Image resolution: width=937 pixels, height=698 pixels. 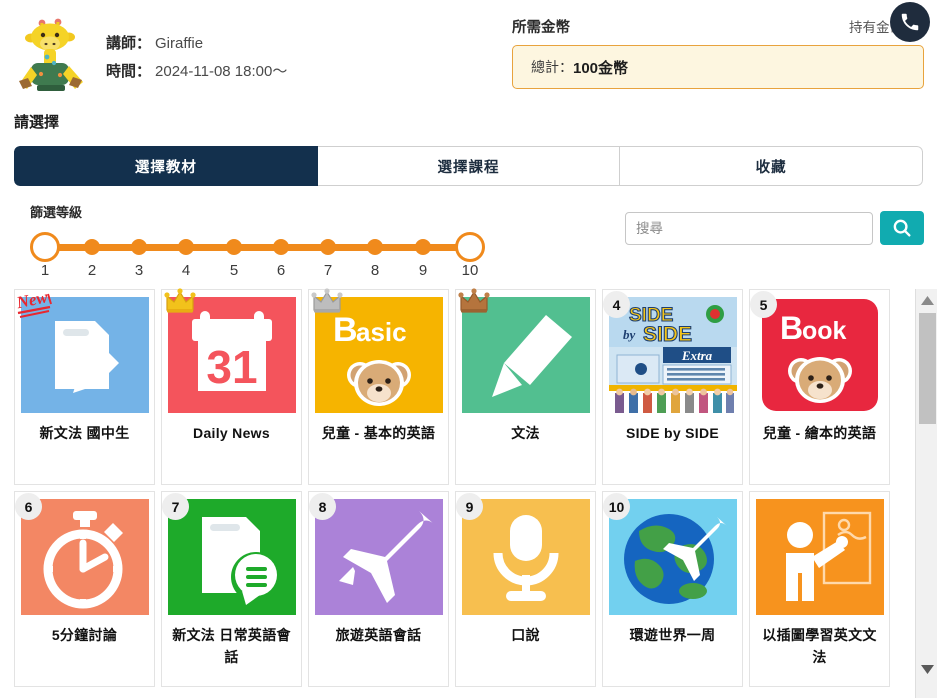 I want to click on card-number-badge: 7, so click(x=175, y=506).